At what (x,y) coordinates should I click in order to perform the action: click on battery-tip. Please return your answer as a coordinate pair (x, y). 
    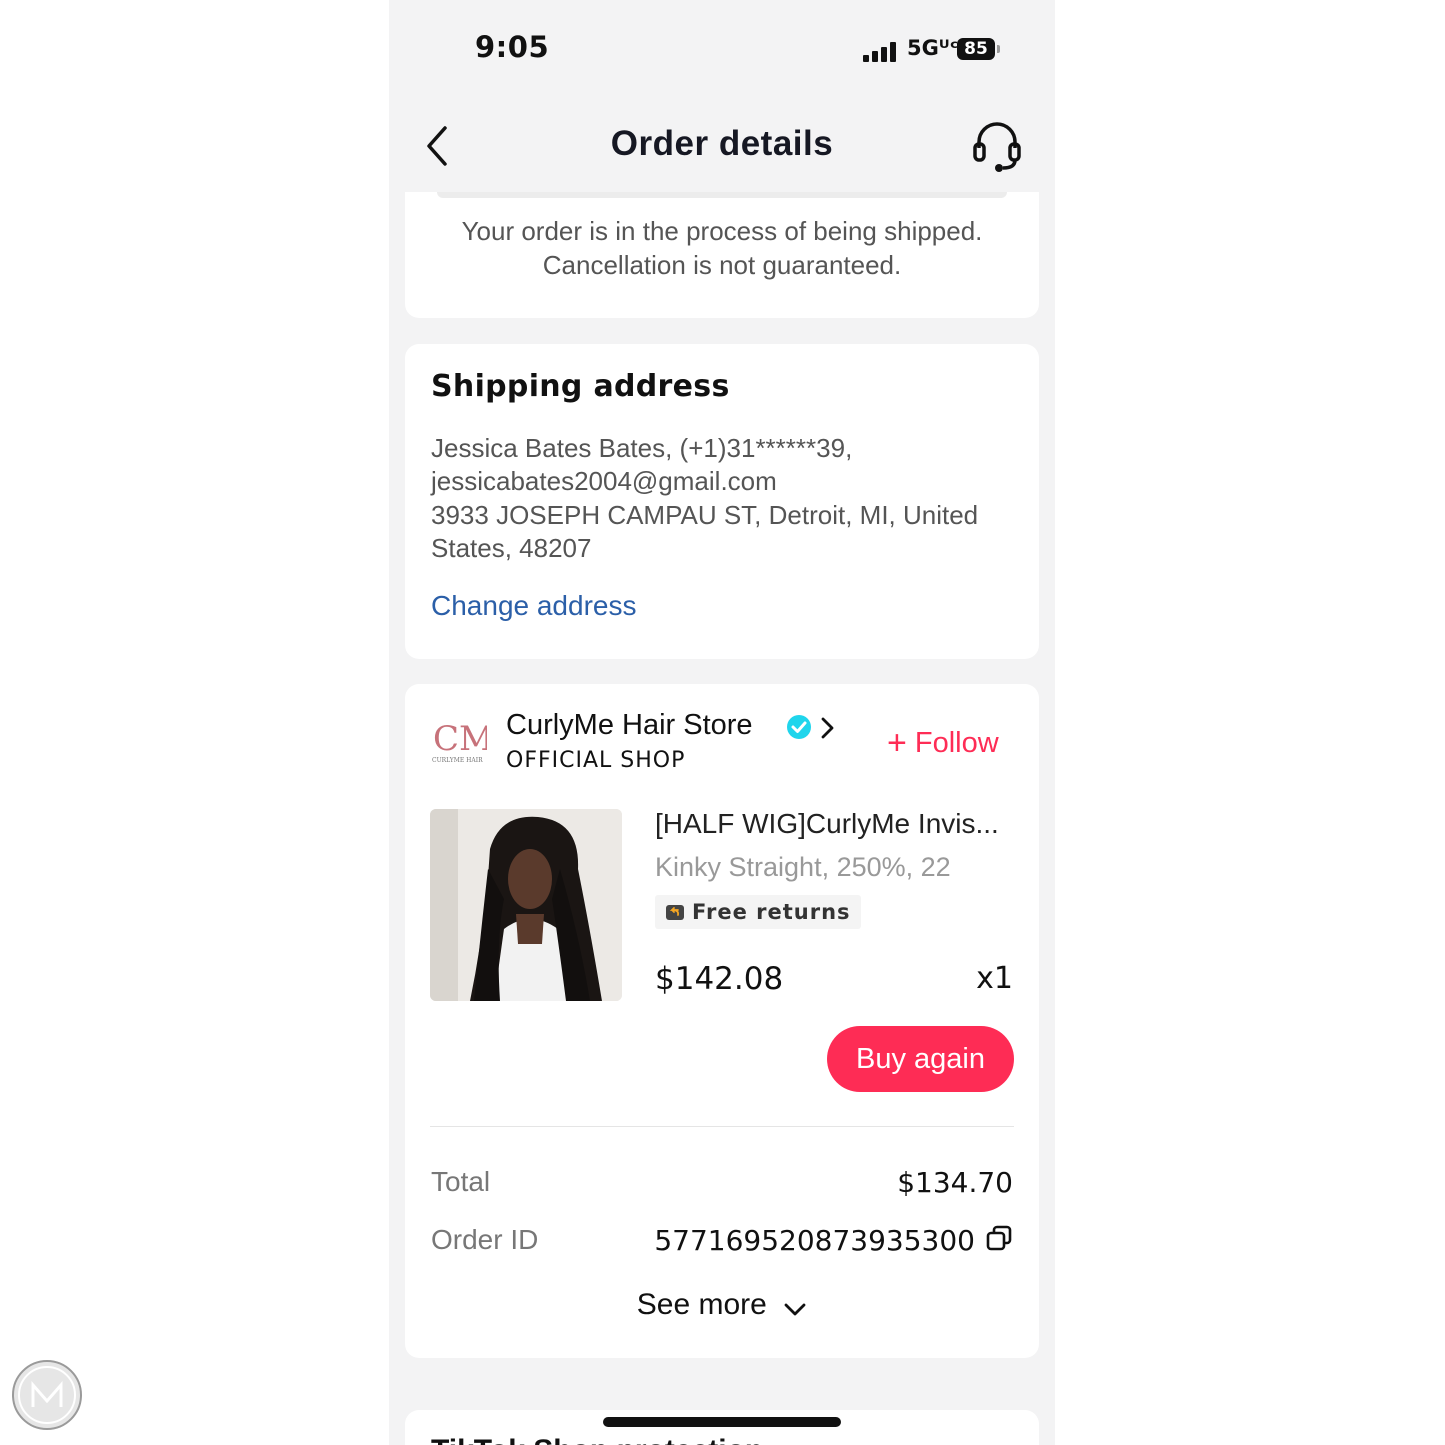
    Looking at the image, I should click on (998, 49).